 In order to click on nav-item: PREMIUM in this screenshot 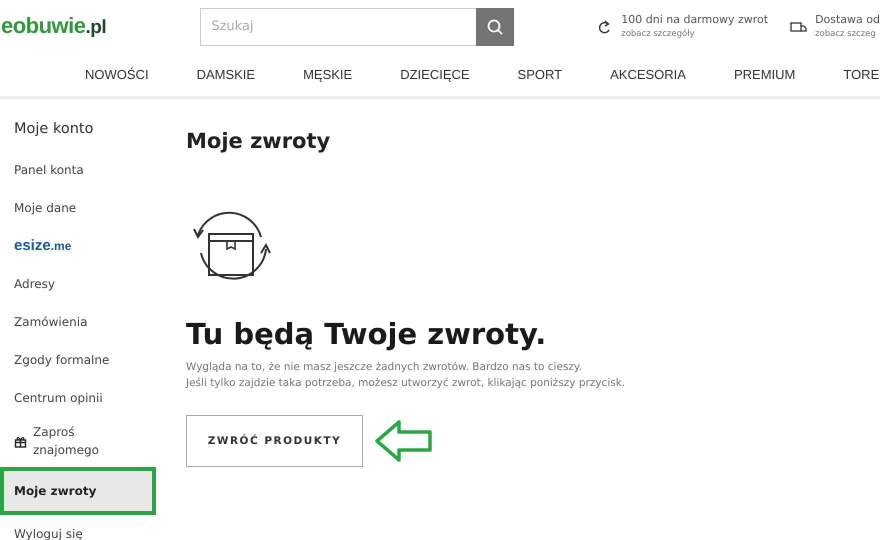, I will do `click(765, 74)`.